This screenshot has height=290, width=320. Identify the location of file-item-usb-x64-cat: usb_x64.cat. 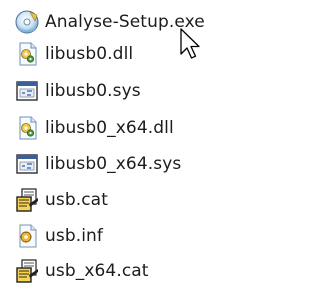
(138, 271).